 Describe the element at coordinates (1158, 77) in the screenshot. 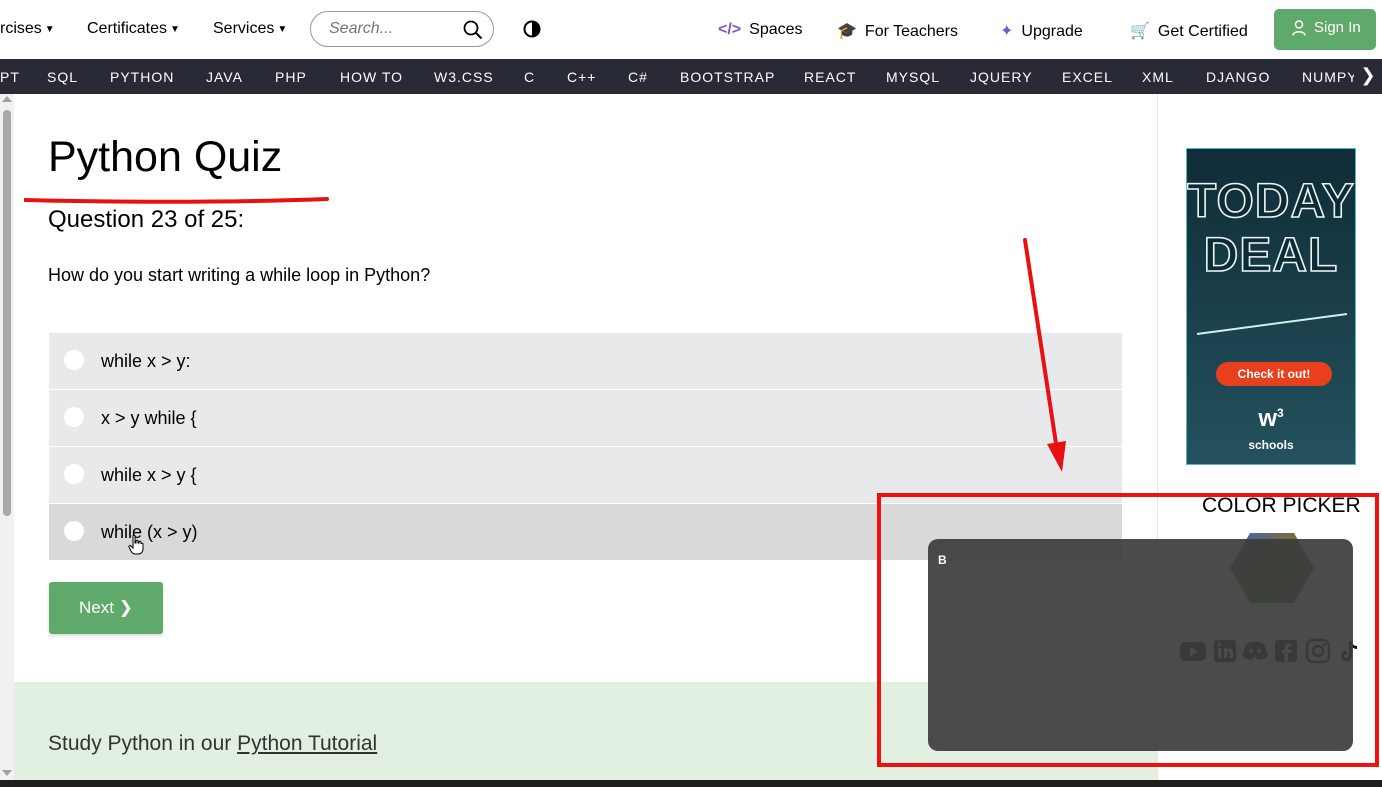

I see `subnav-item: XML` at that location.